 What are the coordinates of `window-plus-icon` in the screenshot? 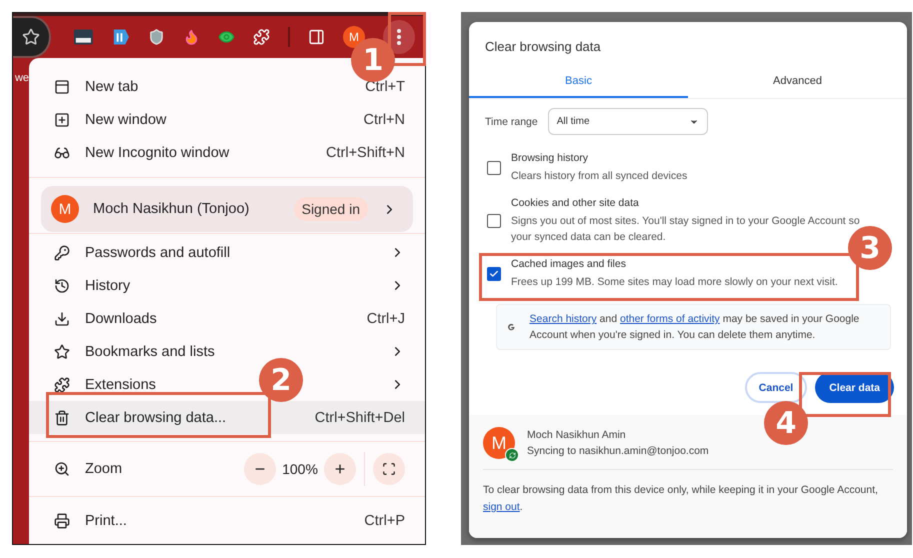 It's located at (62, 120).